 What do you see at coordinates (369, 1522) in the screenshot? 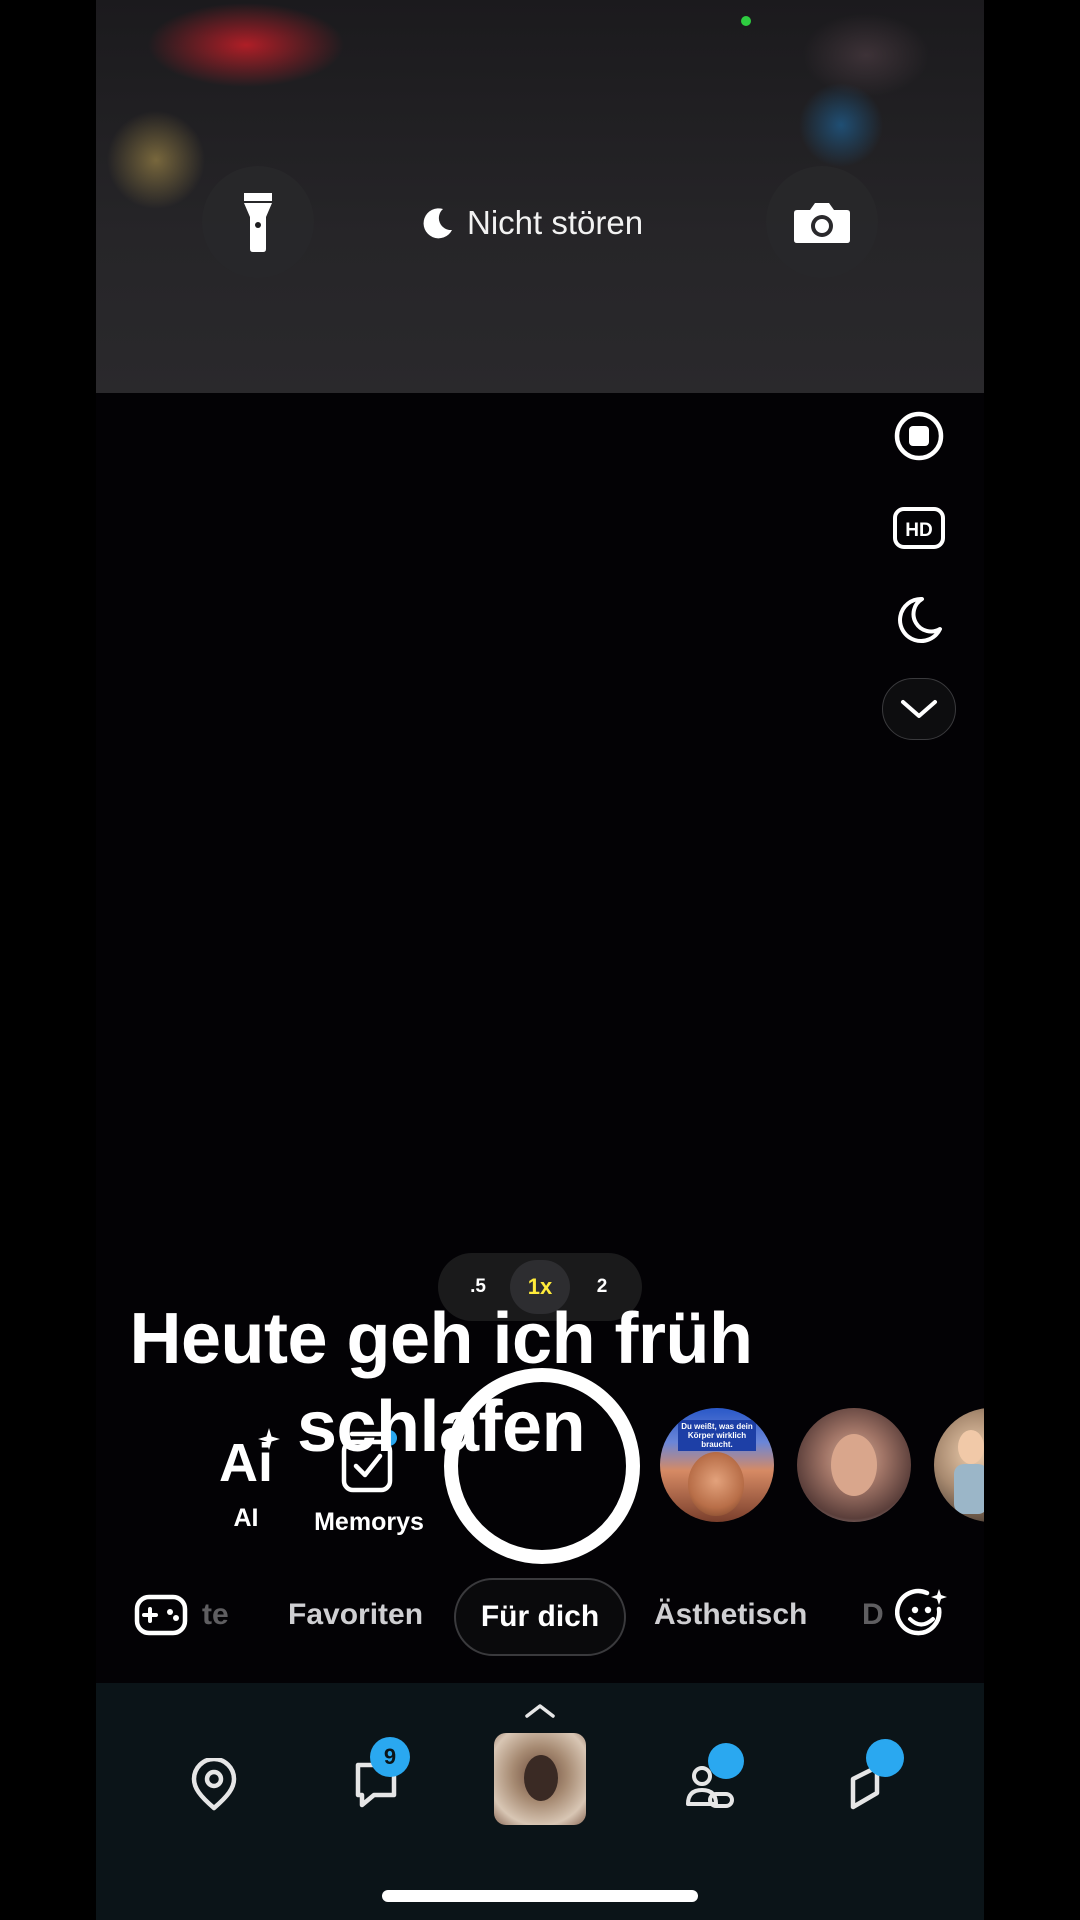
I see `memories-label: Memorys` at bounding box center [369, 1522].